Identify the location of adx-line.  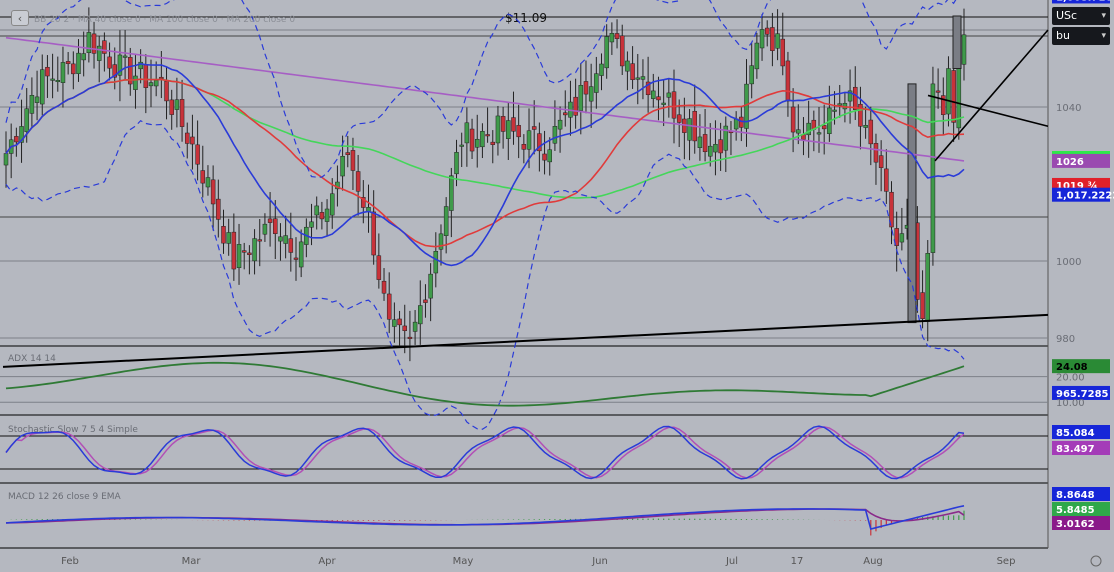
(485, 384).